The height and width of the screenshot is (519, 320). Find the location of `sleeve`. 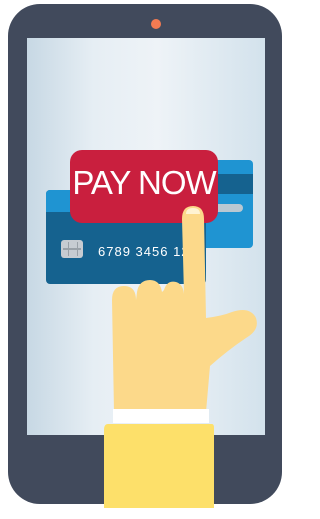

sleeve is located at coordinates (159, 466).